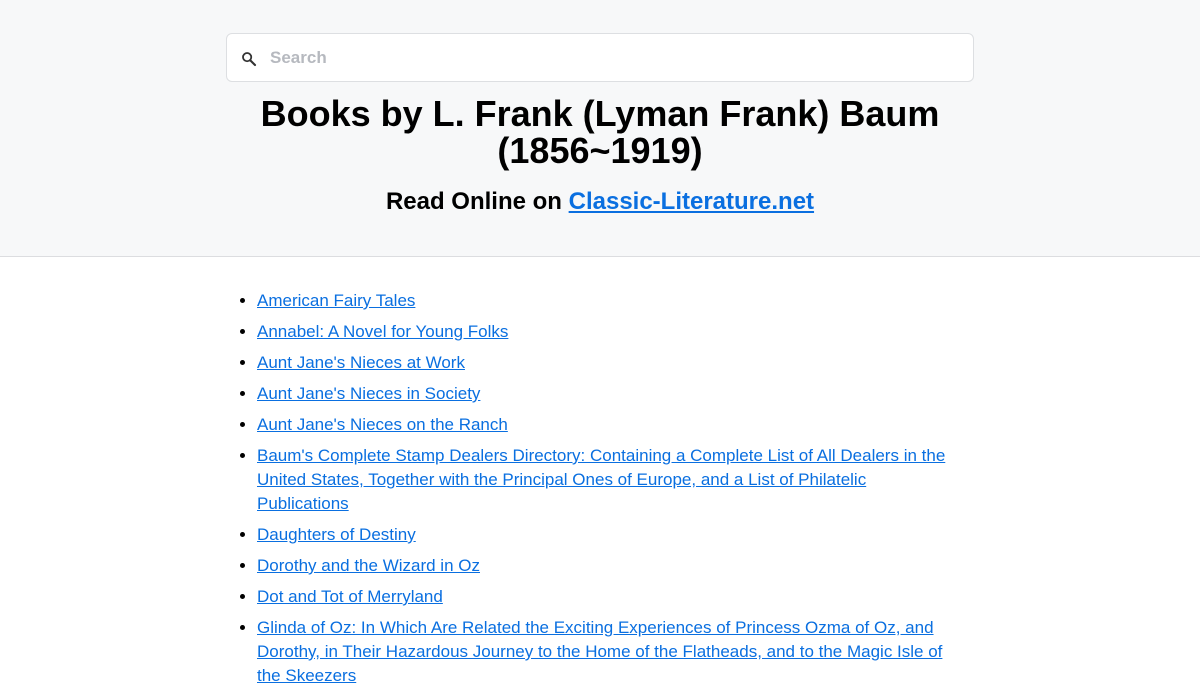 The height and width of the screenshot is (695, 1200). What do you see at coordinates (477, 201) in the screenshot?
I see `subtitle-prefix: Read Online on` at bounding box center [477, 201].